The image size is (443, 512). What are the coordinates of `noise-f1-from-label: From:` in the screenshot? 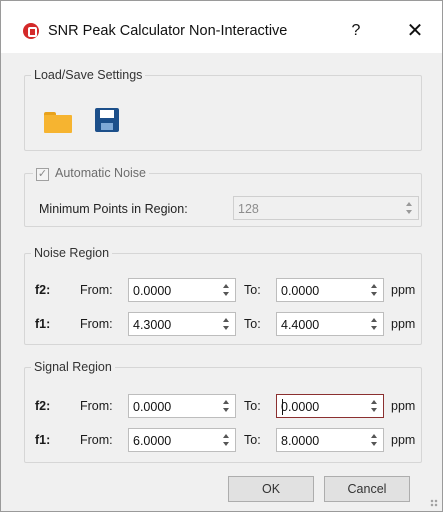 It's located at (96, 324).